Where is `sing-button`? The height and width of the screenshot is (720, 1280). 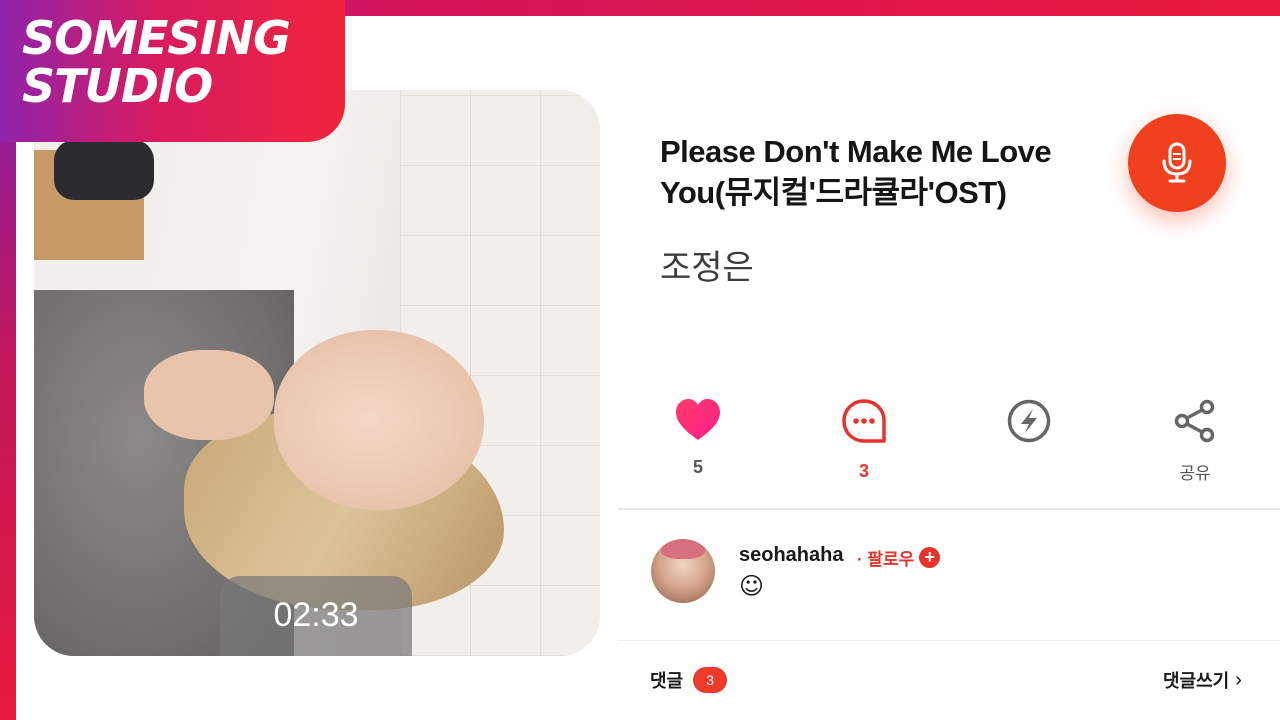
sing-button is located at coordinates (1177, 163).